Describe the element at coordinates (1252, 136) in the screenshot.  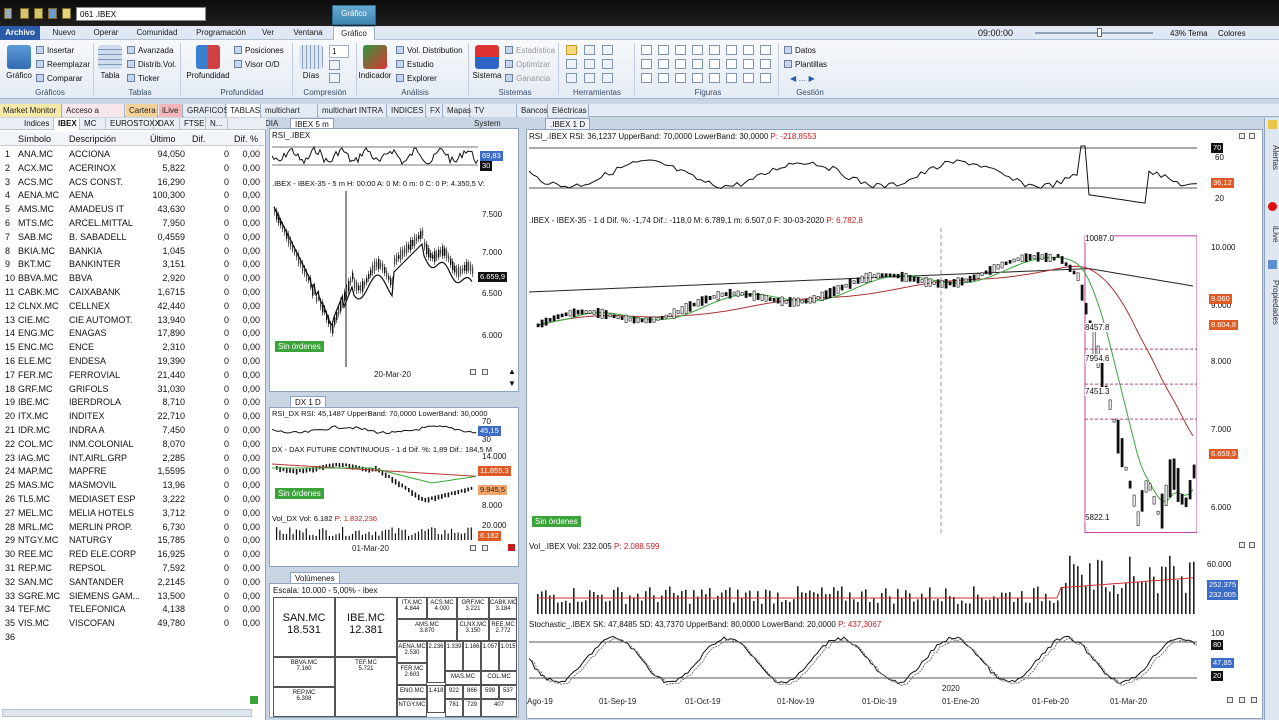
I see `layout-icon` at that location.